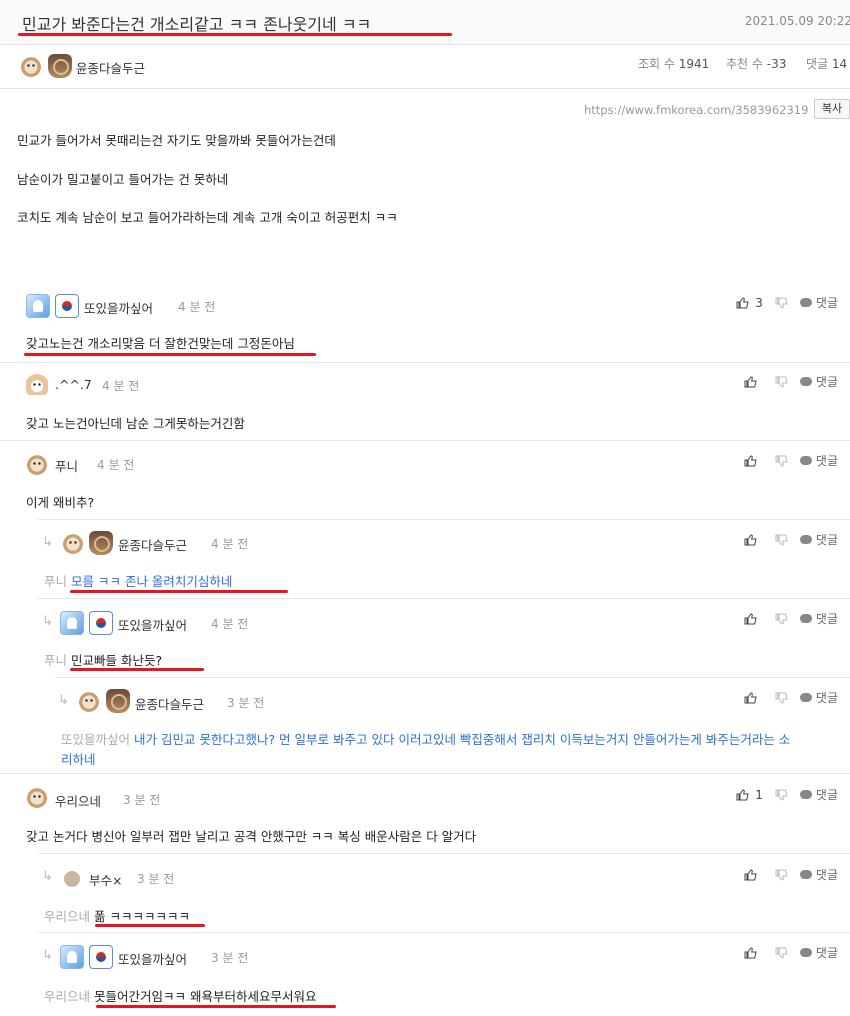 The image size is (850, 1016). What do you see at coordinates (66, 465) in the screenshot?
I see `comment-author: 푸니` at bounding box center [66, 465].